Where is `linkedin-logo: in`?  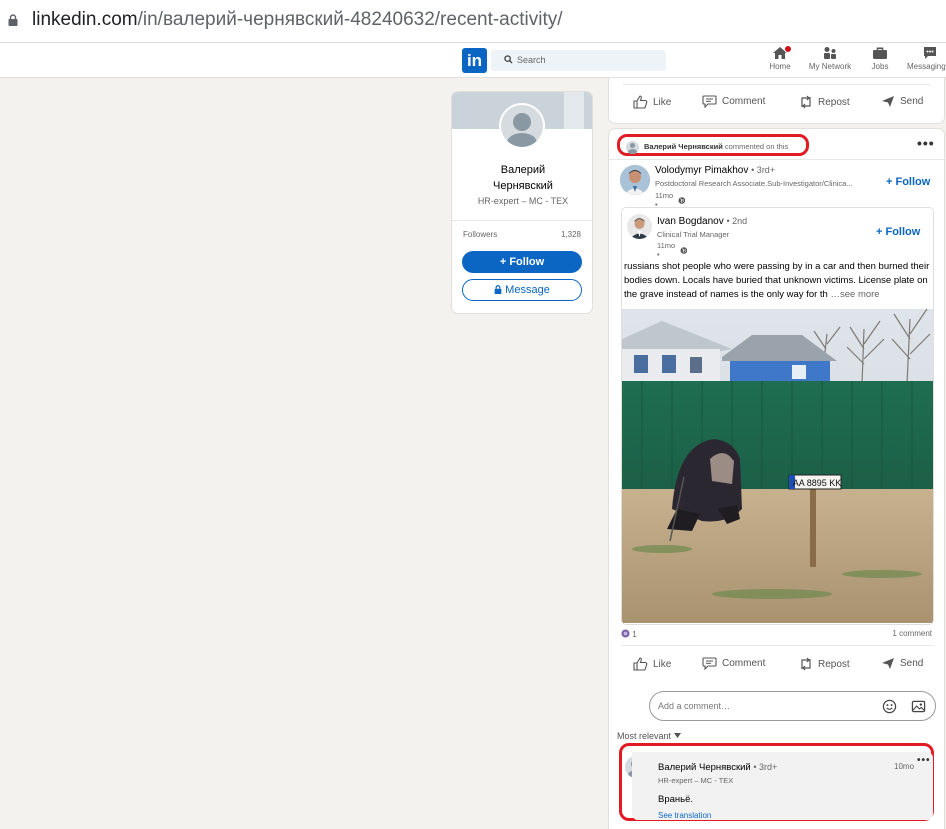 linkedin-logo: in is located at coordinates (474, 60).